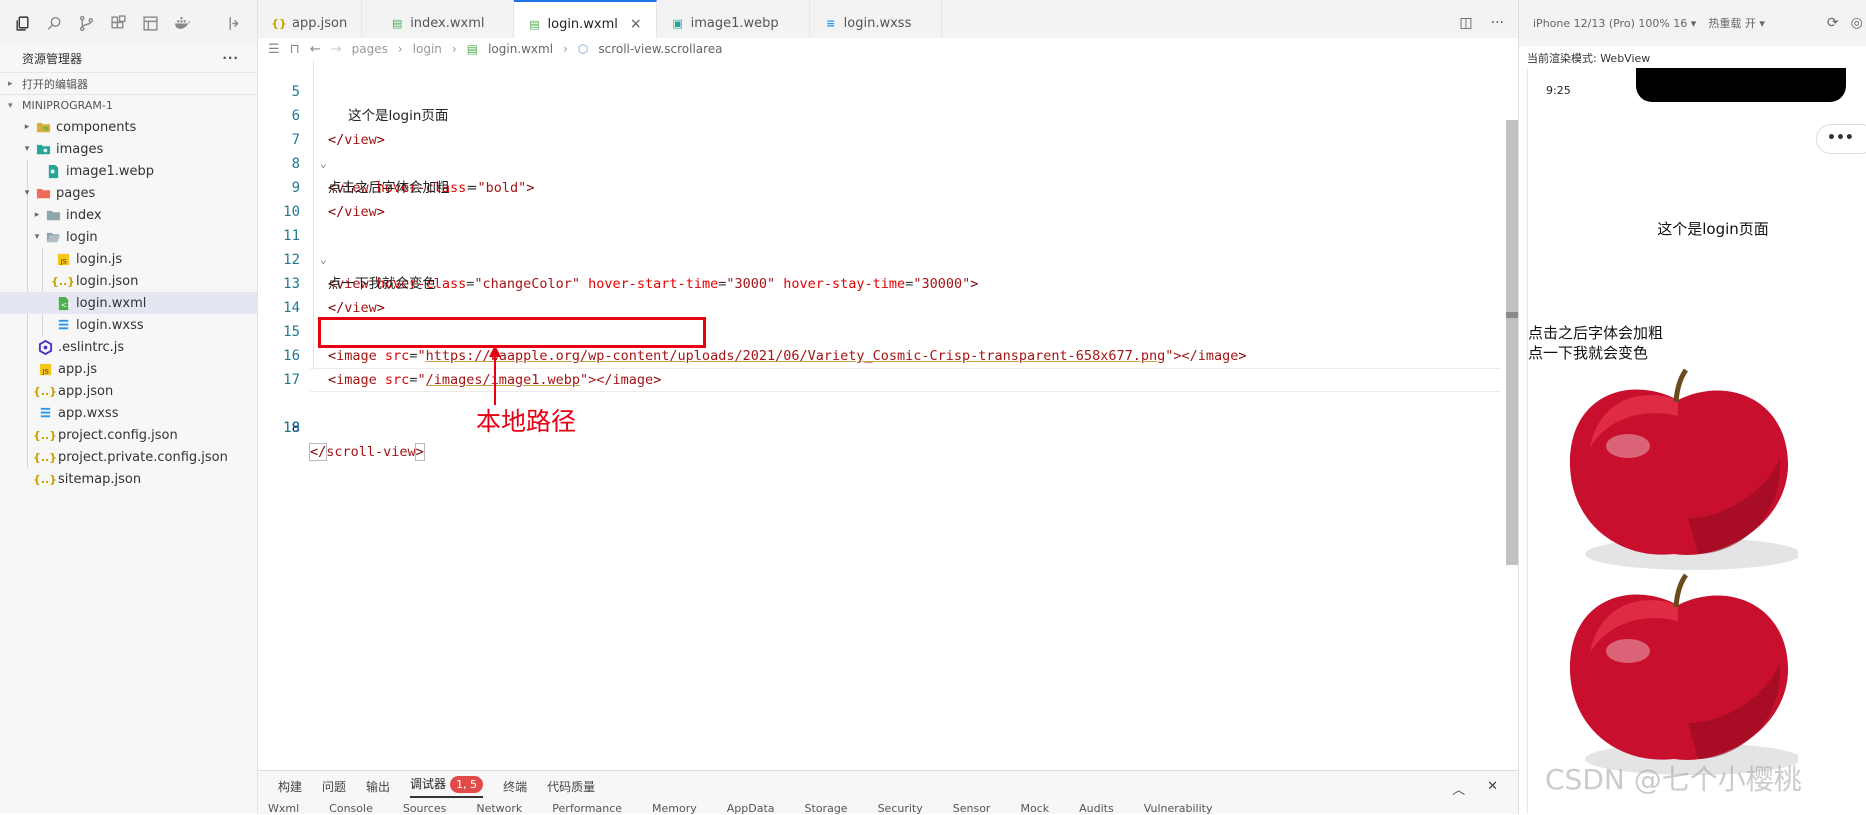 Image resolution: width=1866 pixels, height=815 pixels. Describe the element at coordinates (1475, 788) in the screenshot. I see `panel-controls: ︿ ✕` at that location.